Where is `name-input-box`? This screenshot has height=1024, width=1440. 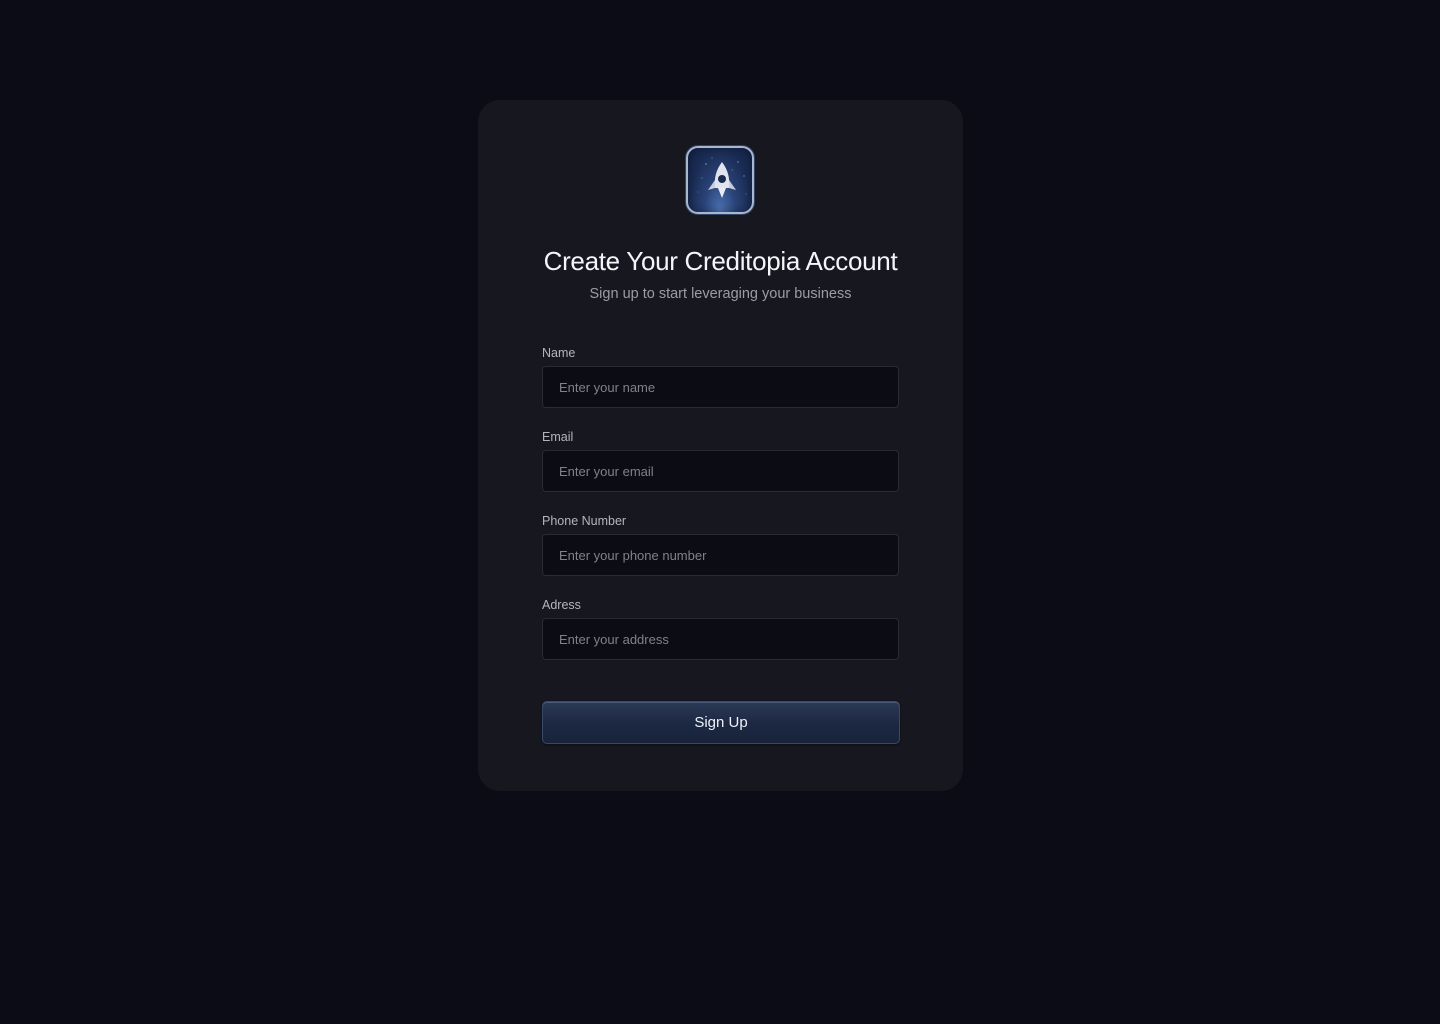 name-input-box is located at coordinates (720, 387).